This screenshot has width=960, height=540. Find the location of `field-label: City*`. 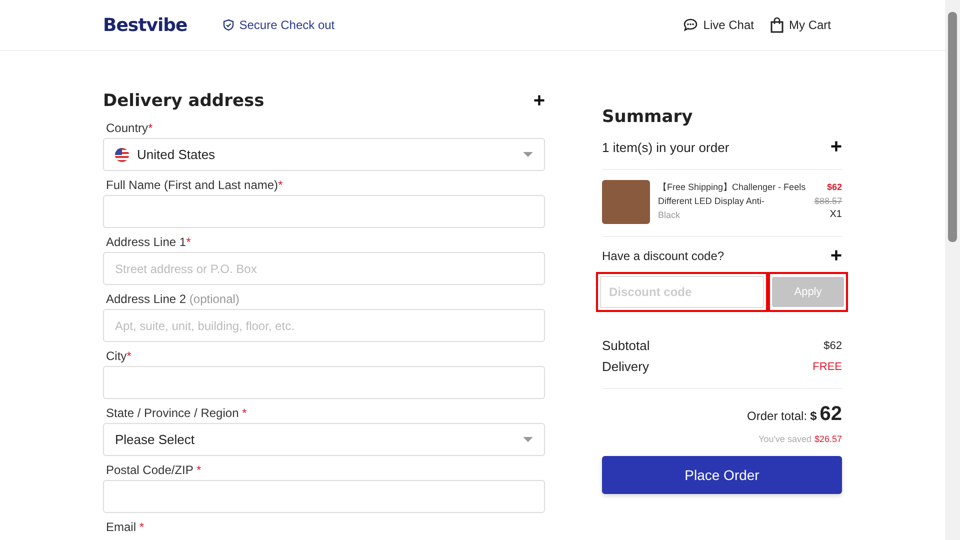

field-label: City* is located at coordinates (119, 356).